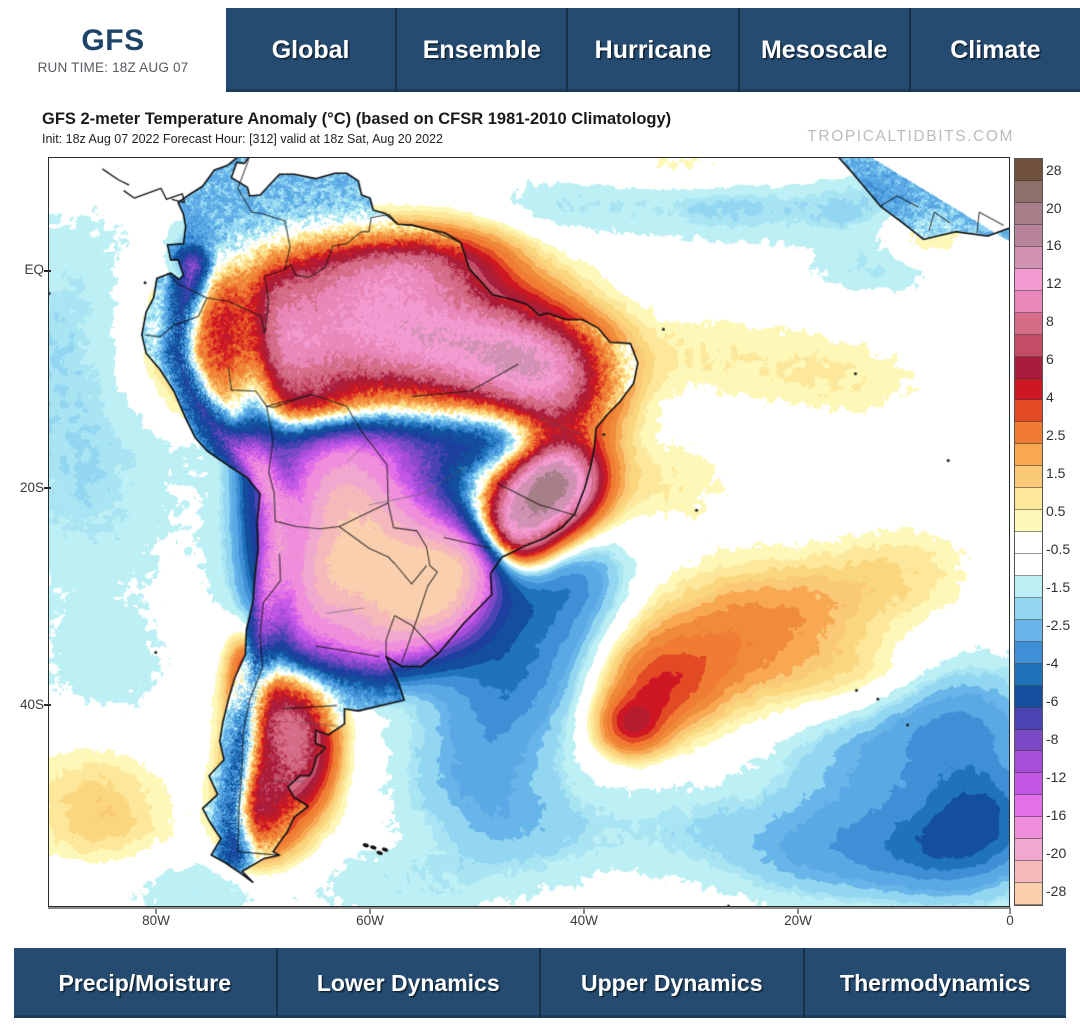  Describe the element at coordinates (47, 271) in the screenshot. I see `y-tick-mark-eq` at that location.